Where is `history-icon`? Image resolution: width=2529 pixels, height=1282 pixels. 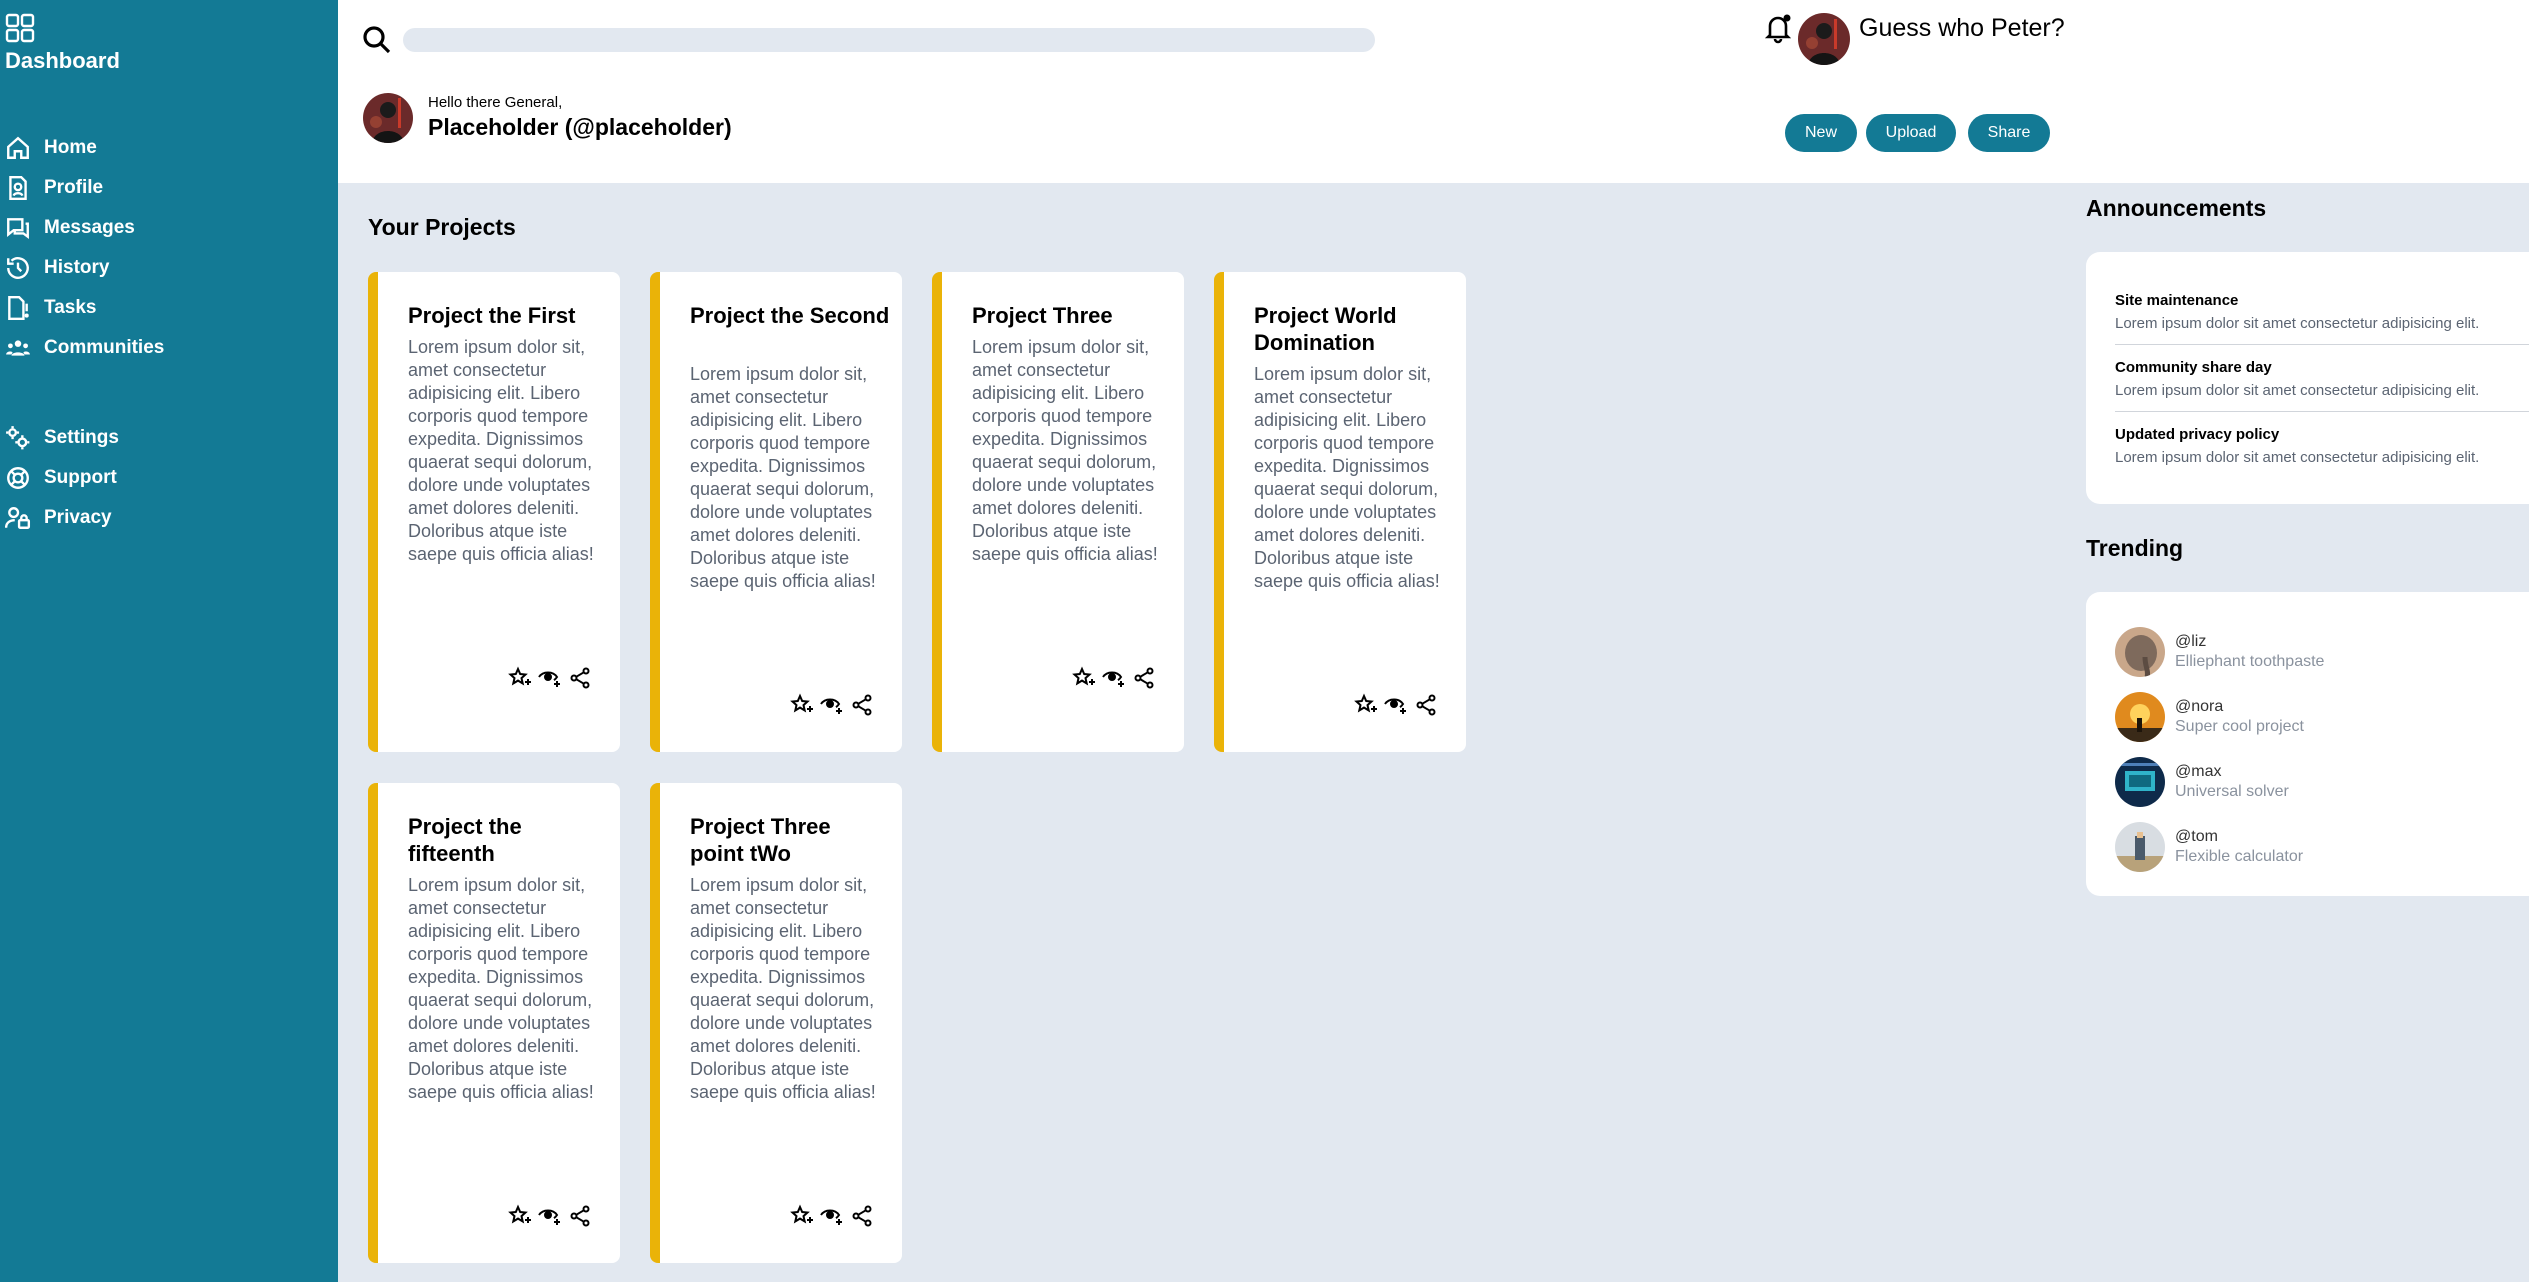
history-icon is located at coordinates (18, 268).